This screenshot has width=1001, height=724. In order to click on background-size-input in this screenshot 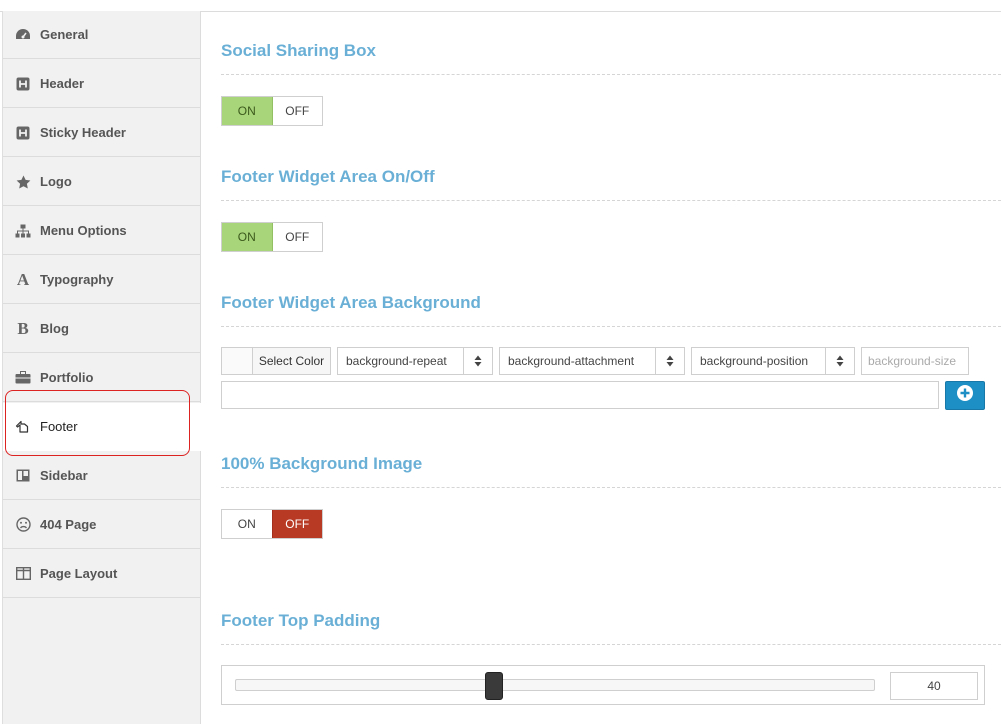, I will do `click(915, 361)`.